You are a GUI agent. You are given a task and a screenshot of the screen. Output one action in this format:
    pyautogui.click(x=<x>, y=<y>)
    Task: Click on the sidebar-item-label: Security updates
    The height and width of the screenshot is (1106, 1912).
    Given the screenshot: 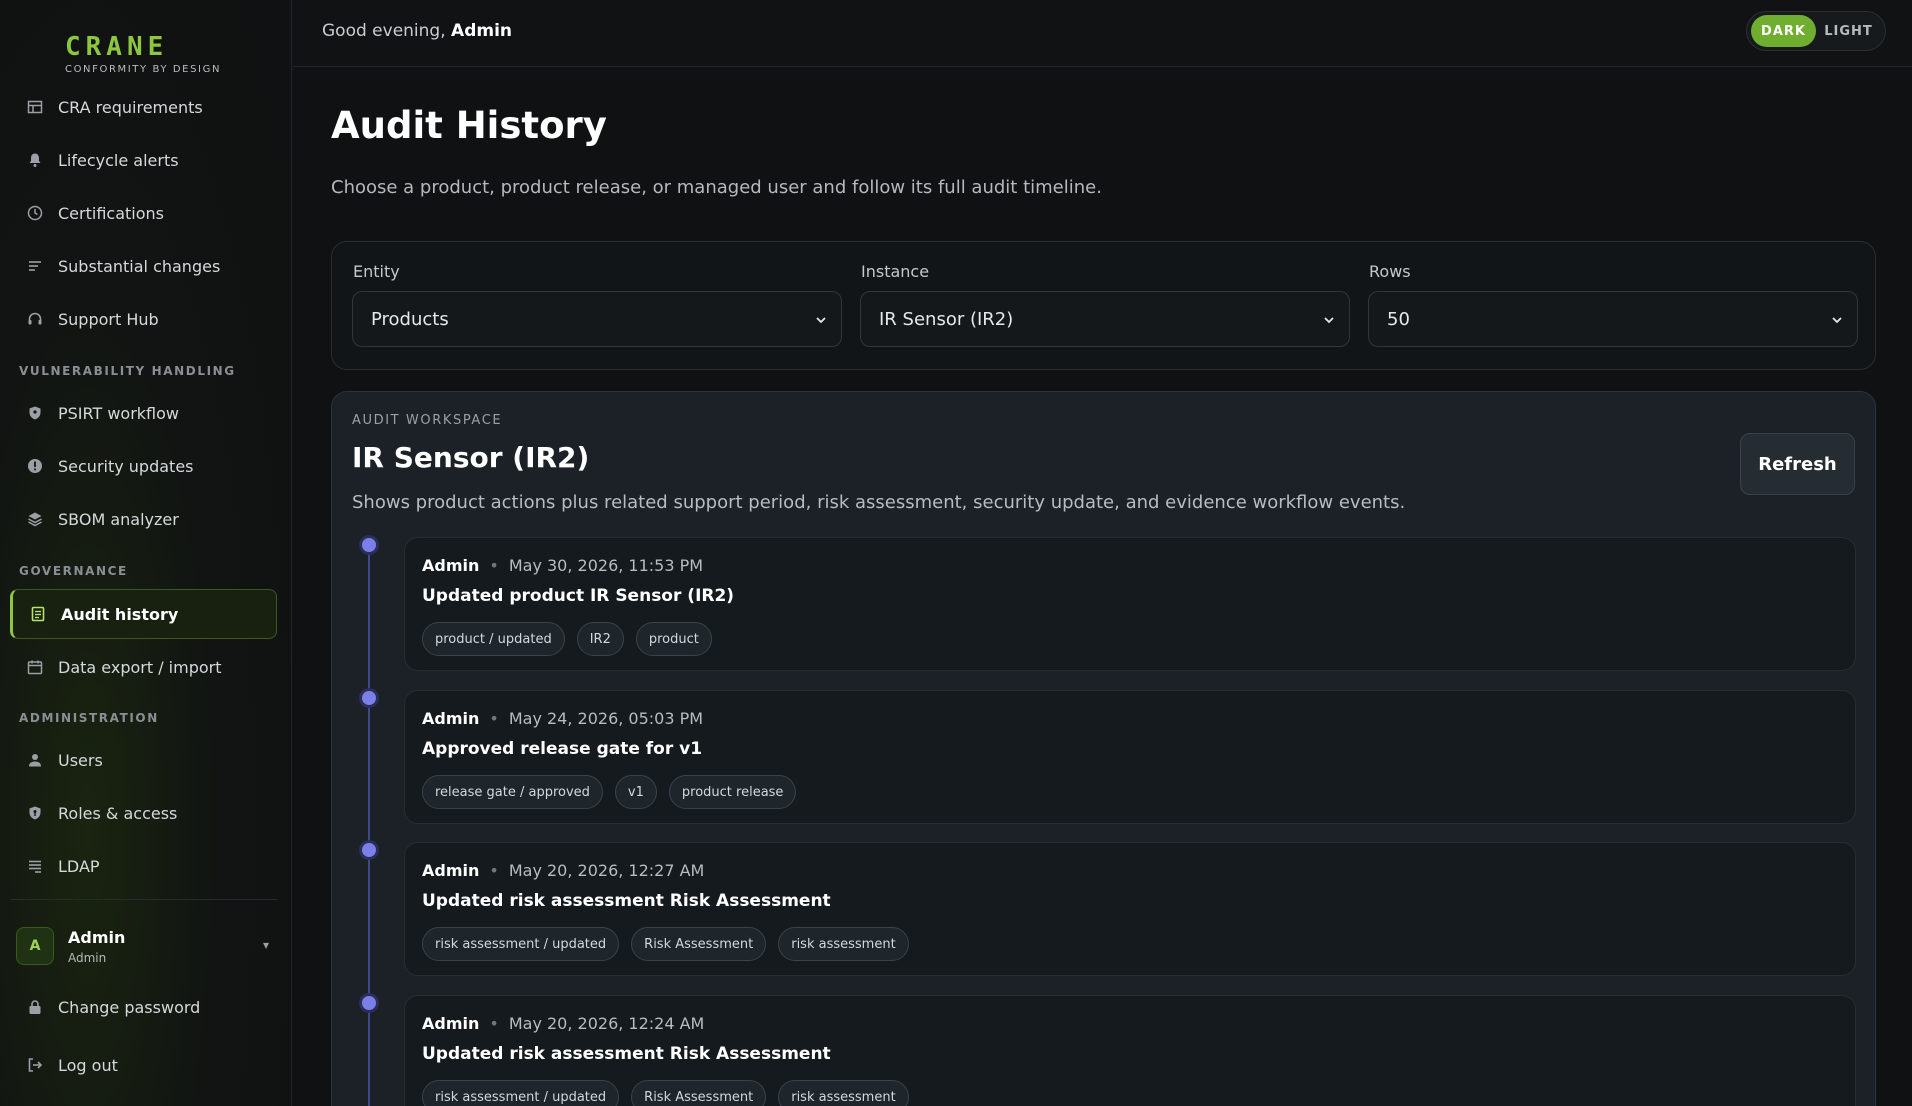 What is the action you would take?
    pyautogui.click(x=126, y=466)
    